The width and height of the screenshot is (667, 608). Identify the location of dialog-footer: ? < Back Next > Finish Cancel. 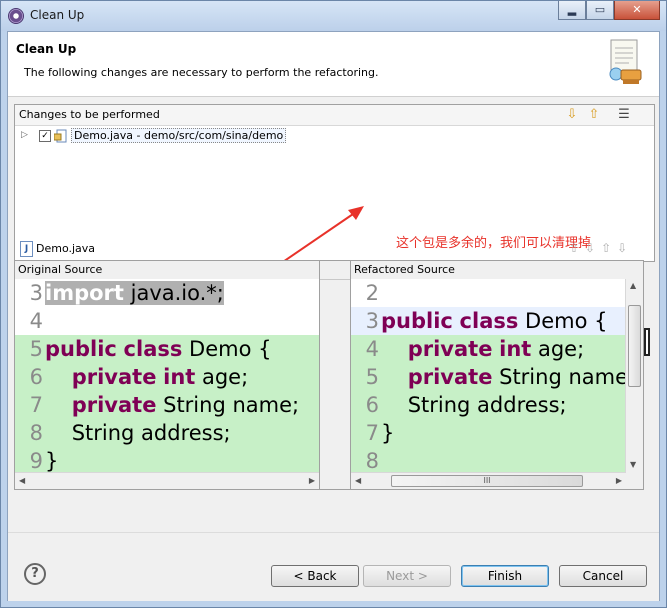
(333, 566).